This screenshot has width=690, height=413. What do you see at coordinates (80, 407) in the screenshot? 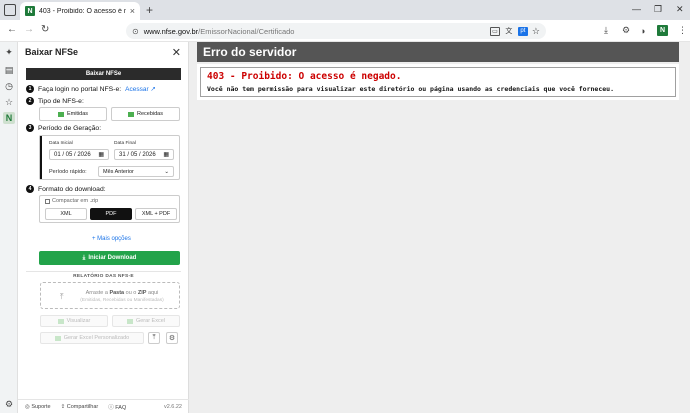
I see `compartilhar-link: ⇪ Compartilhar` at bounding box center [80, 407].